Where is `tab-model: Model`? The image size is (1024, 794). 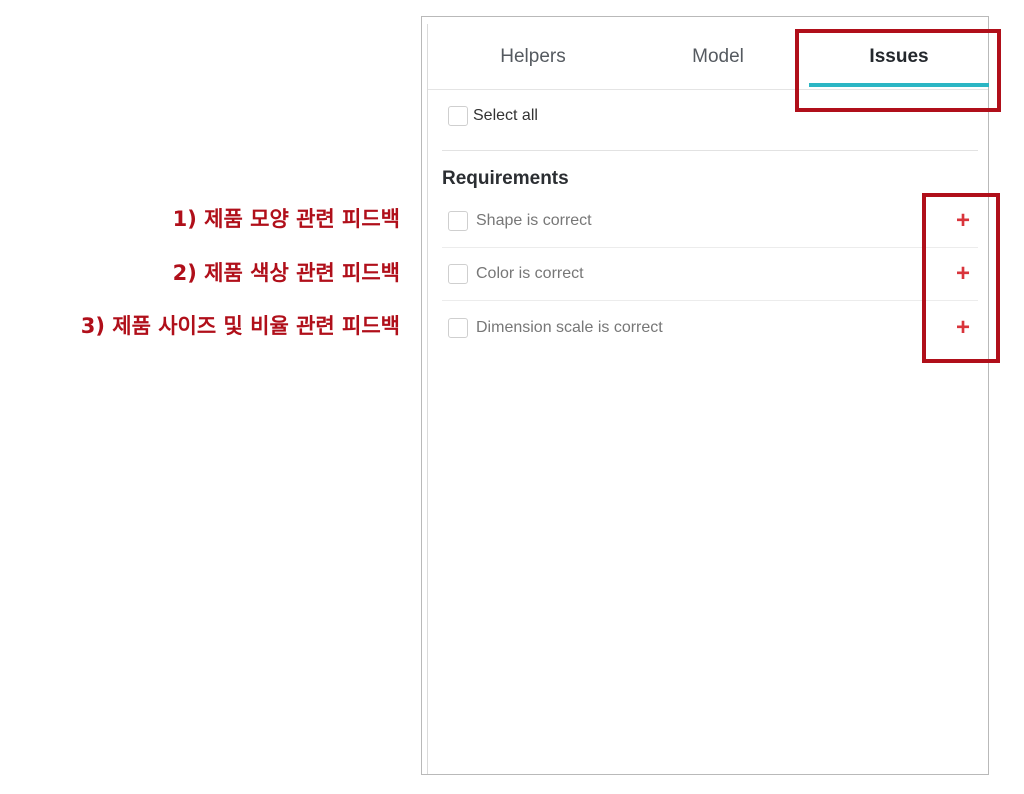
tab-model: Model is located at coordinates (718, 57).